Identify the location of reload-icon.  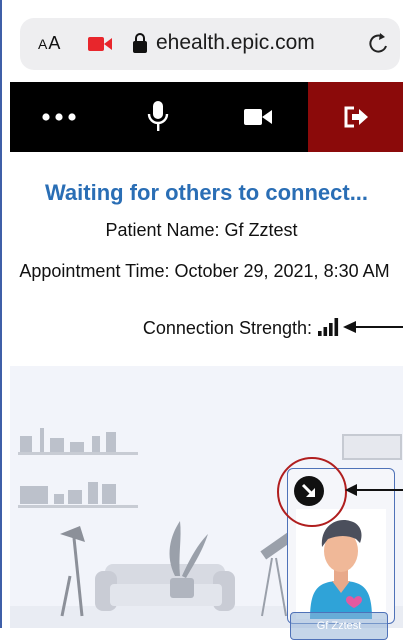
(379, 44).